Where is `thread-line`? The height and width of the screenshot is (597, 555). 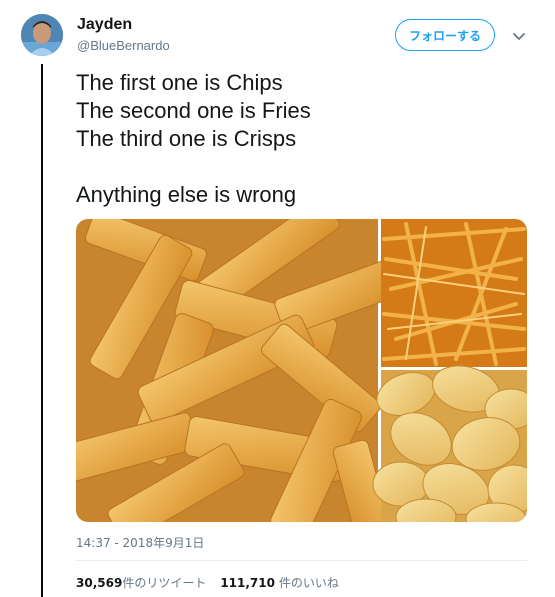
thread-line is located at coordinates (42, 330).